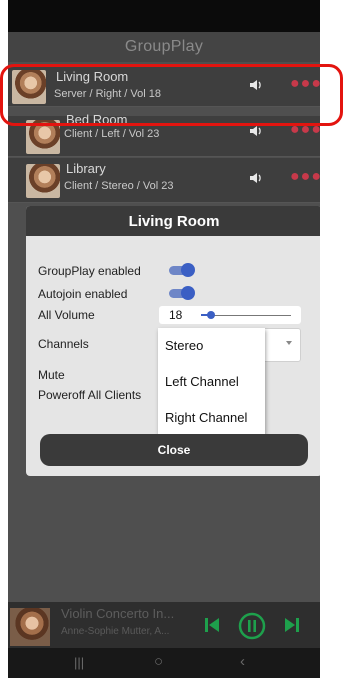 This screenshot has height=678, width=344. I want to click on room-detail: Client / Stereo / Vol 23, so click(119, 186).